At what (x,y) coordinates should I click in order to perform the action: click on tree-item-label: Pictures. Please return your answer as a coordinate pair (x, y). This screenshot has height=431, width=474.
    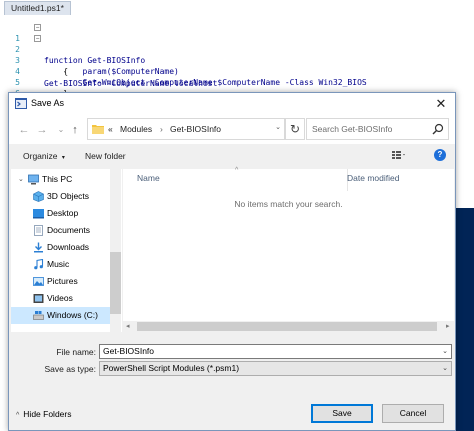
    Looking at the image, I should click on (62, 281).